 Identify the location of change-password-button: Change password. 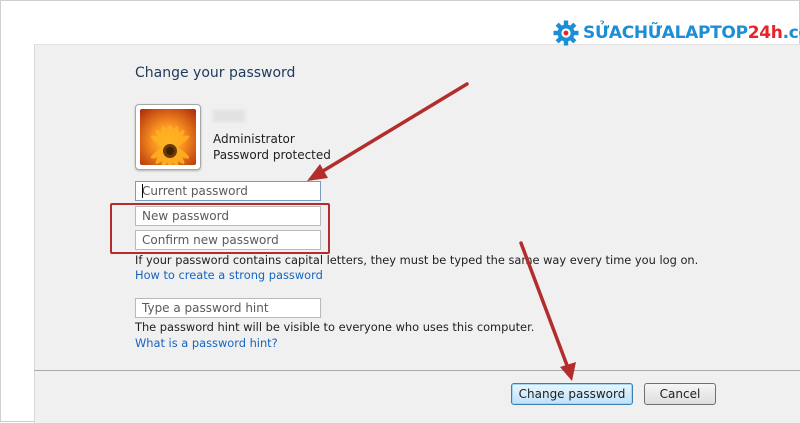
(572, 394).